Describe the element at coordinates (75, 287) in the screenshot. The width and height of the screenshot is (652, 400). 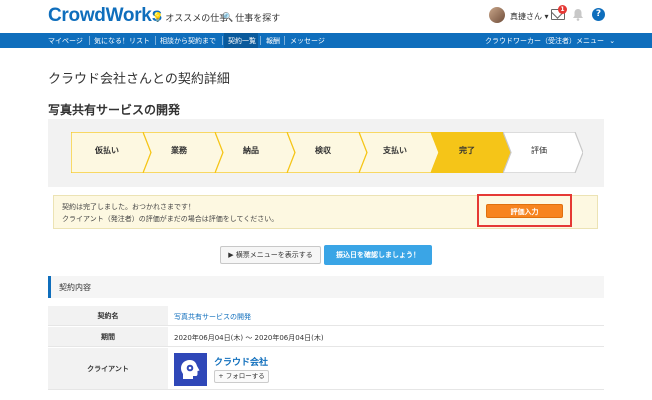
I see `section-title: 契約内容` at that location.